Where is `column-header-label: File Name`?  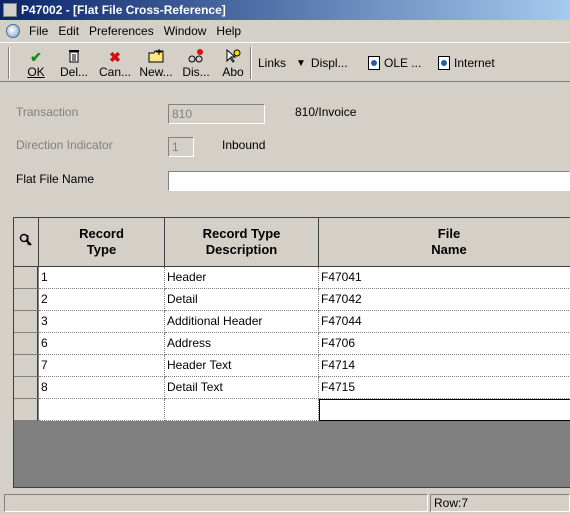 column-header-label: File Name is located at coordinates (449, 241).